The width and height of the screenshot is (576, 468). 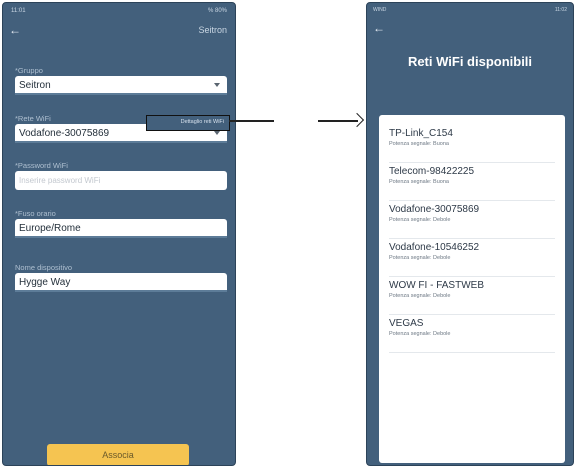 What do you see at coordinates (121, 228) in the screenshot?
I see `timezone-input: Europe/Rome` at bounding box center [121, 228].